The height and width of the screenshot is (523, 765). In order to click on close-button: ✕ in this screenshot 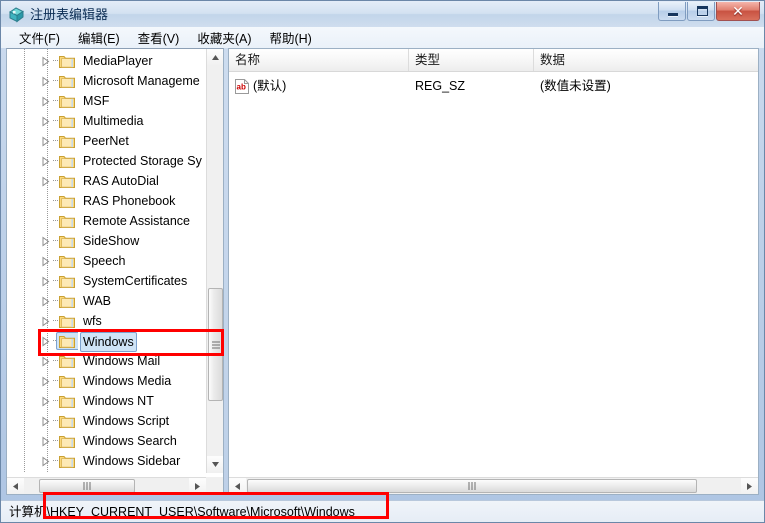, I will do `click(738, 11)`.